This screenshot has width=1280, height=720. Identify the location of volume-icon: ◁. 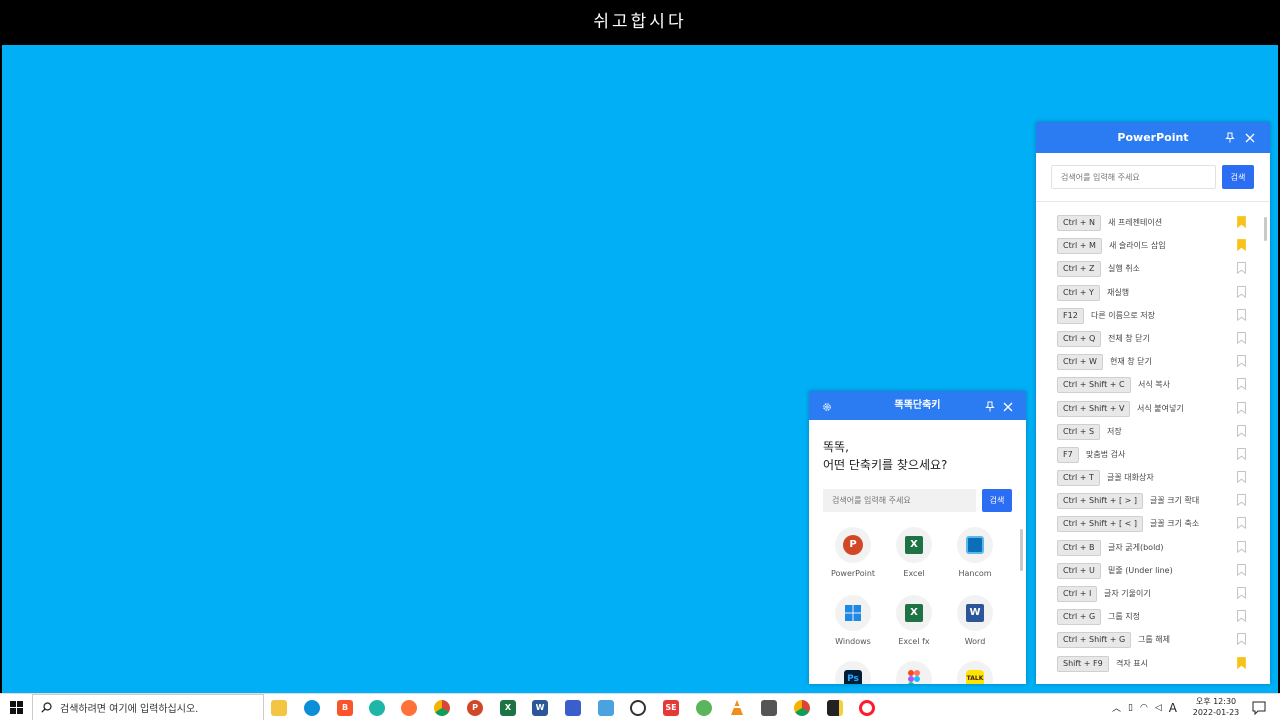
(1158, 708).